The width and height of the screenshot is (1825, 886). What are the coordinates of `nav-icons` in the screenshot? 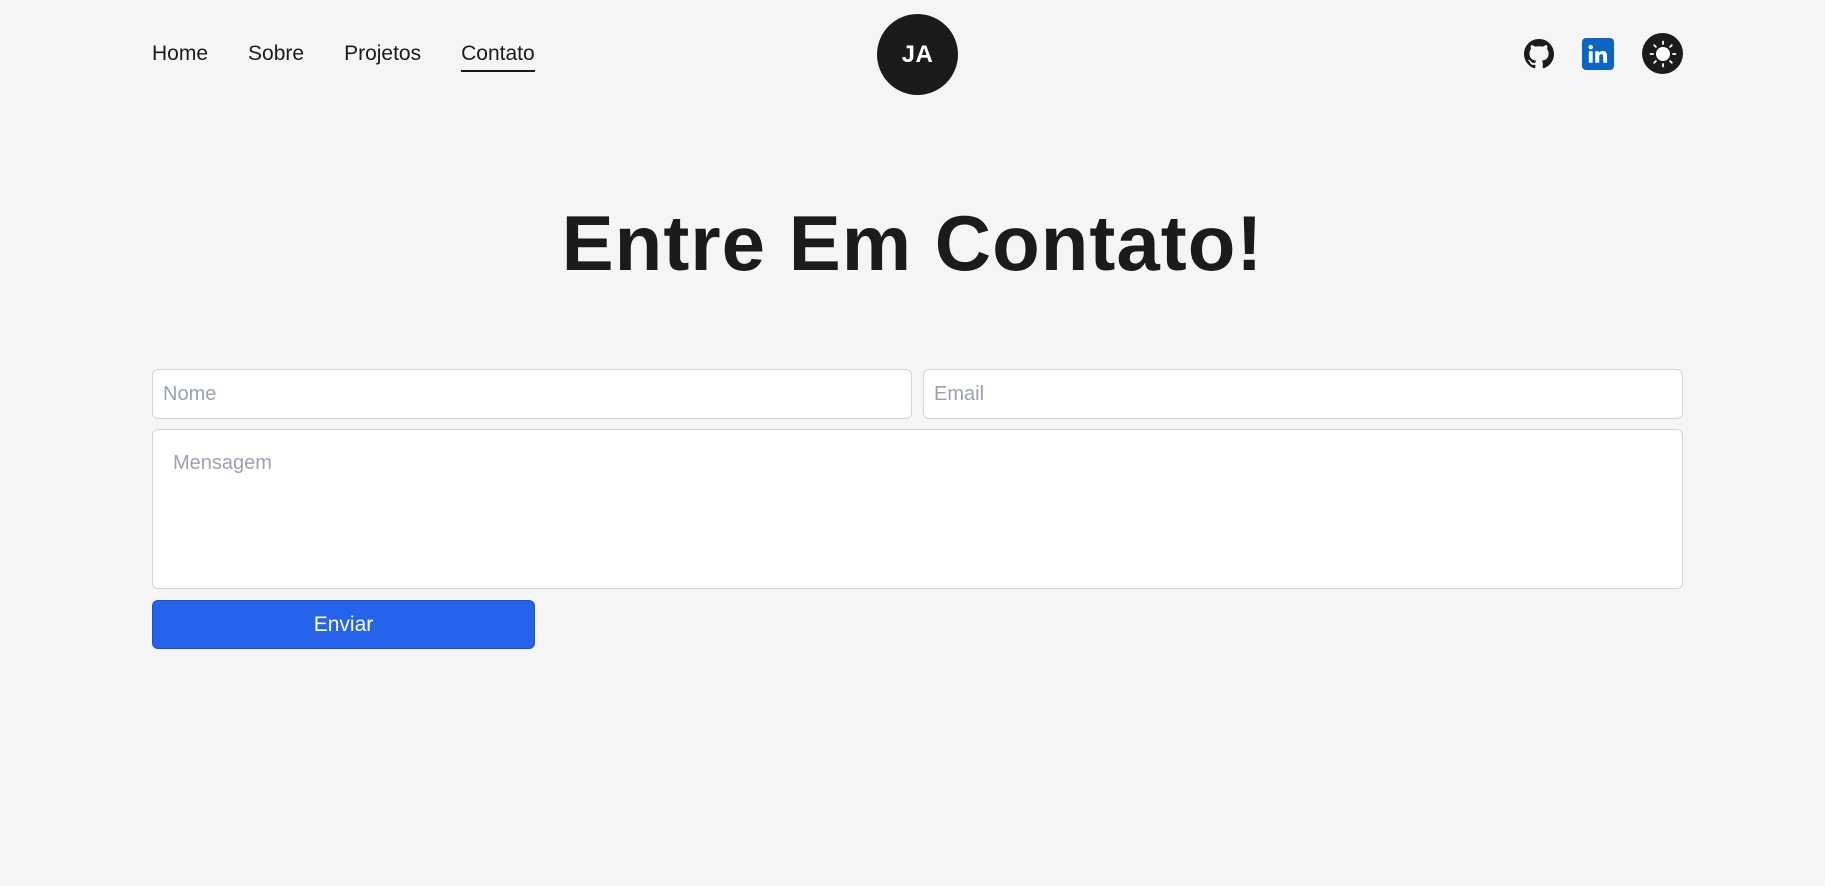 It's located at (1603, 53).